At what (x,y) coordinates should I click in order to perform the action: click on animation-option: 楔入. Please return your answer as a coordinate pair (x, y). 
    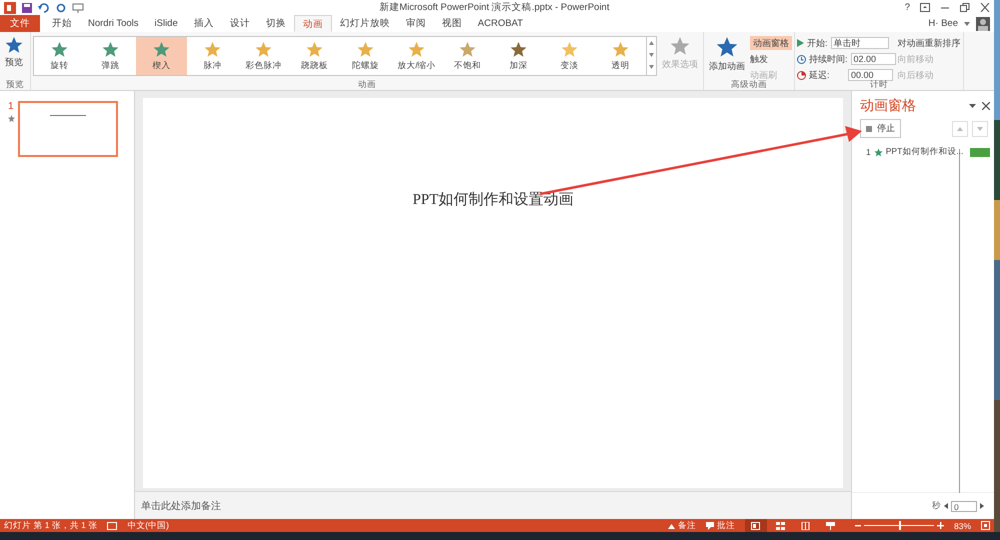
    Looking at the image, I should click on (161, 56).